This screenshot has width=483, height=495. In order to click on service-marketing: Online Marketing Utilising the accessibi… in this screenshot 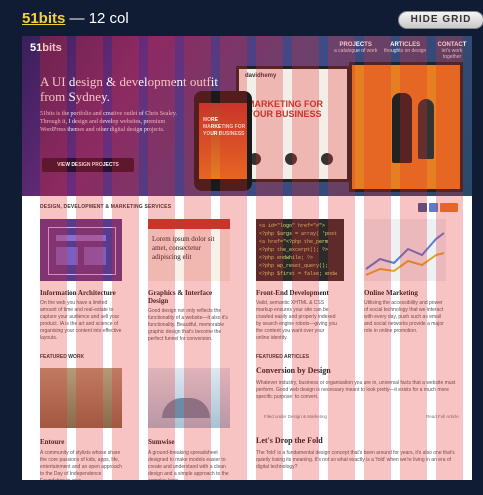, I will do `click(405, 277)`.